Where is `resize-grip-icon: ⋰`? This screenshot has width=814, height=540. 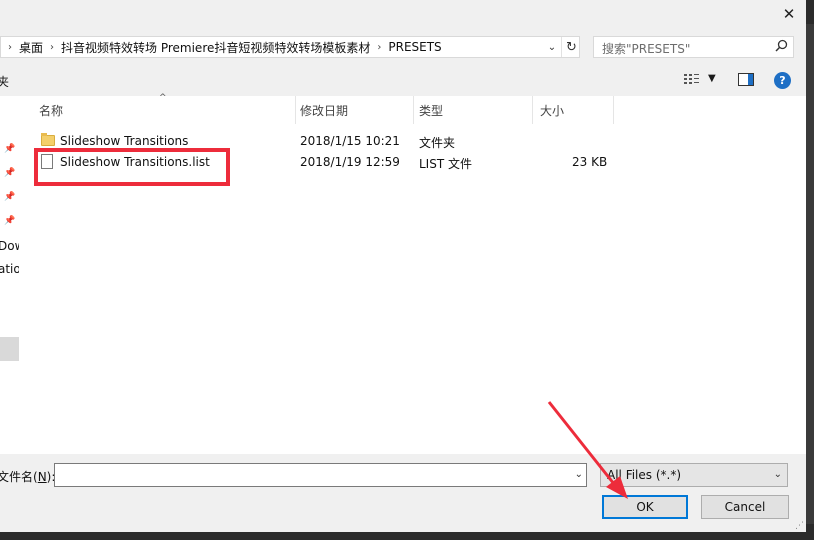
resize-grip-icon: ⋰ is located at coordinates (799, 526).